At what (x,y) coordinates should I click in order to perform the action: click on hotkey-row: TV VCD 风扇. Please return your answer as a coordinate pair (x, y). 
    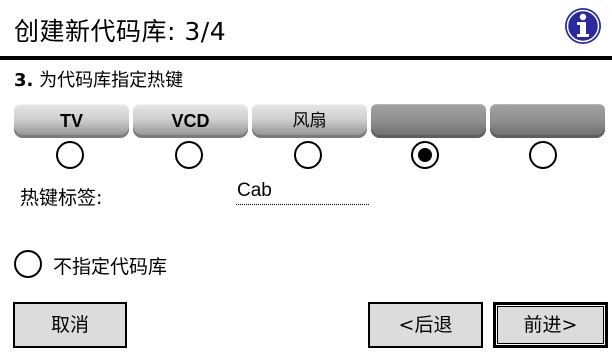
    Looking at the image, I should click on (312, 121).